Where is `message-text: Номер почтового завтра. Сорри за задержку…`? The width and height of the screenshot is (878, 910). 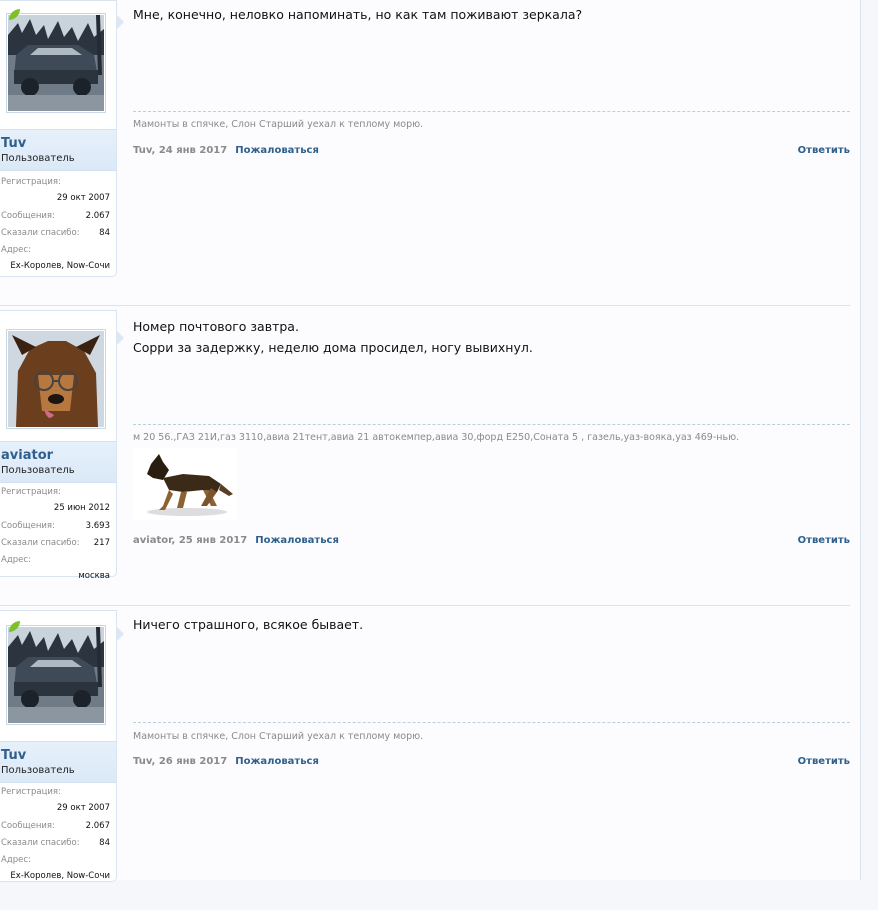 message-text: Номер почтового завтра. Сорри за задержку… is located at coordinates (491, 337).